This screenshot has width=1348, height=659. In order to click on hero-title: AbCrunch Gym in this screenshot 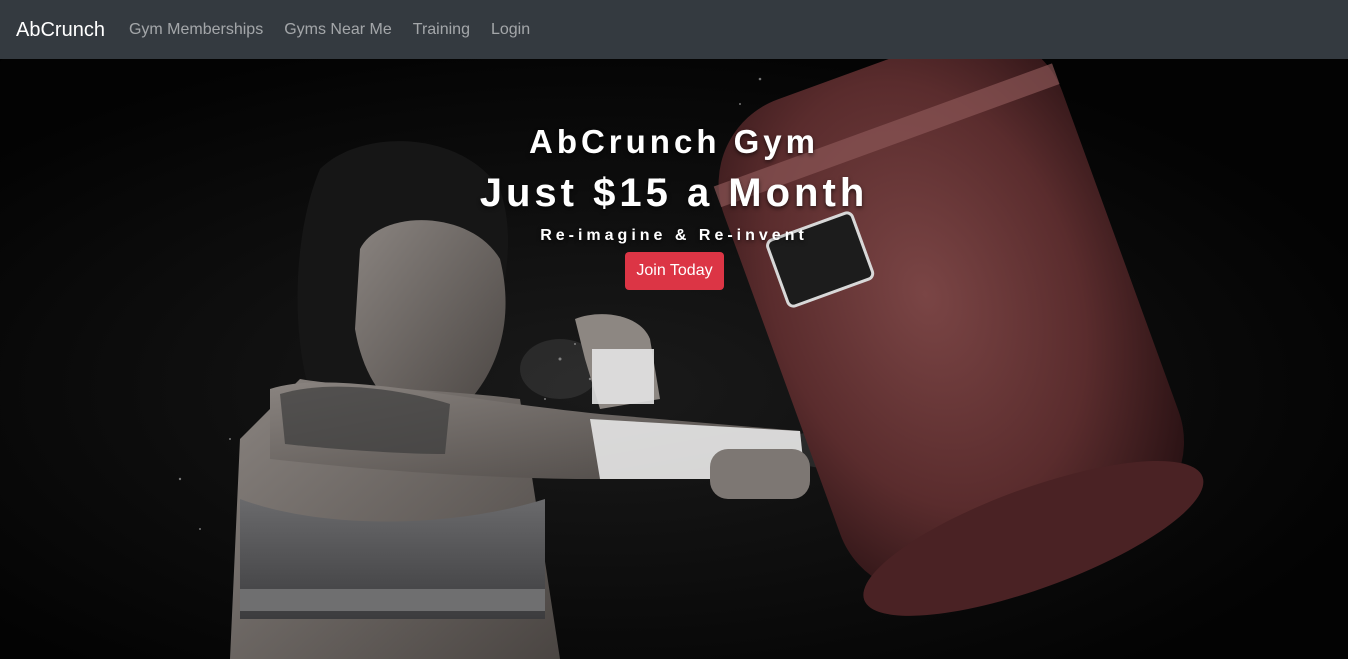, I will do `click(674, 141)`.